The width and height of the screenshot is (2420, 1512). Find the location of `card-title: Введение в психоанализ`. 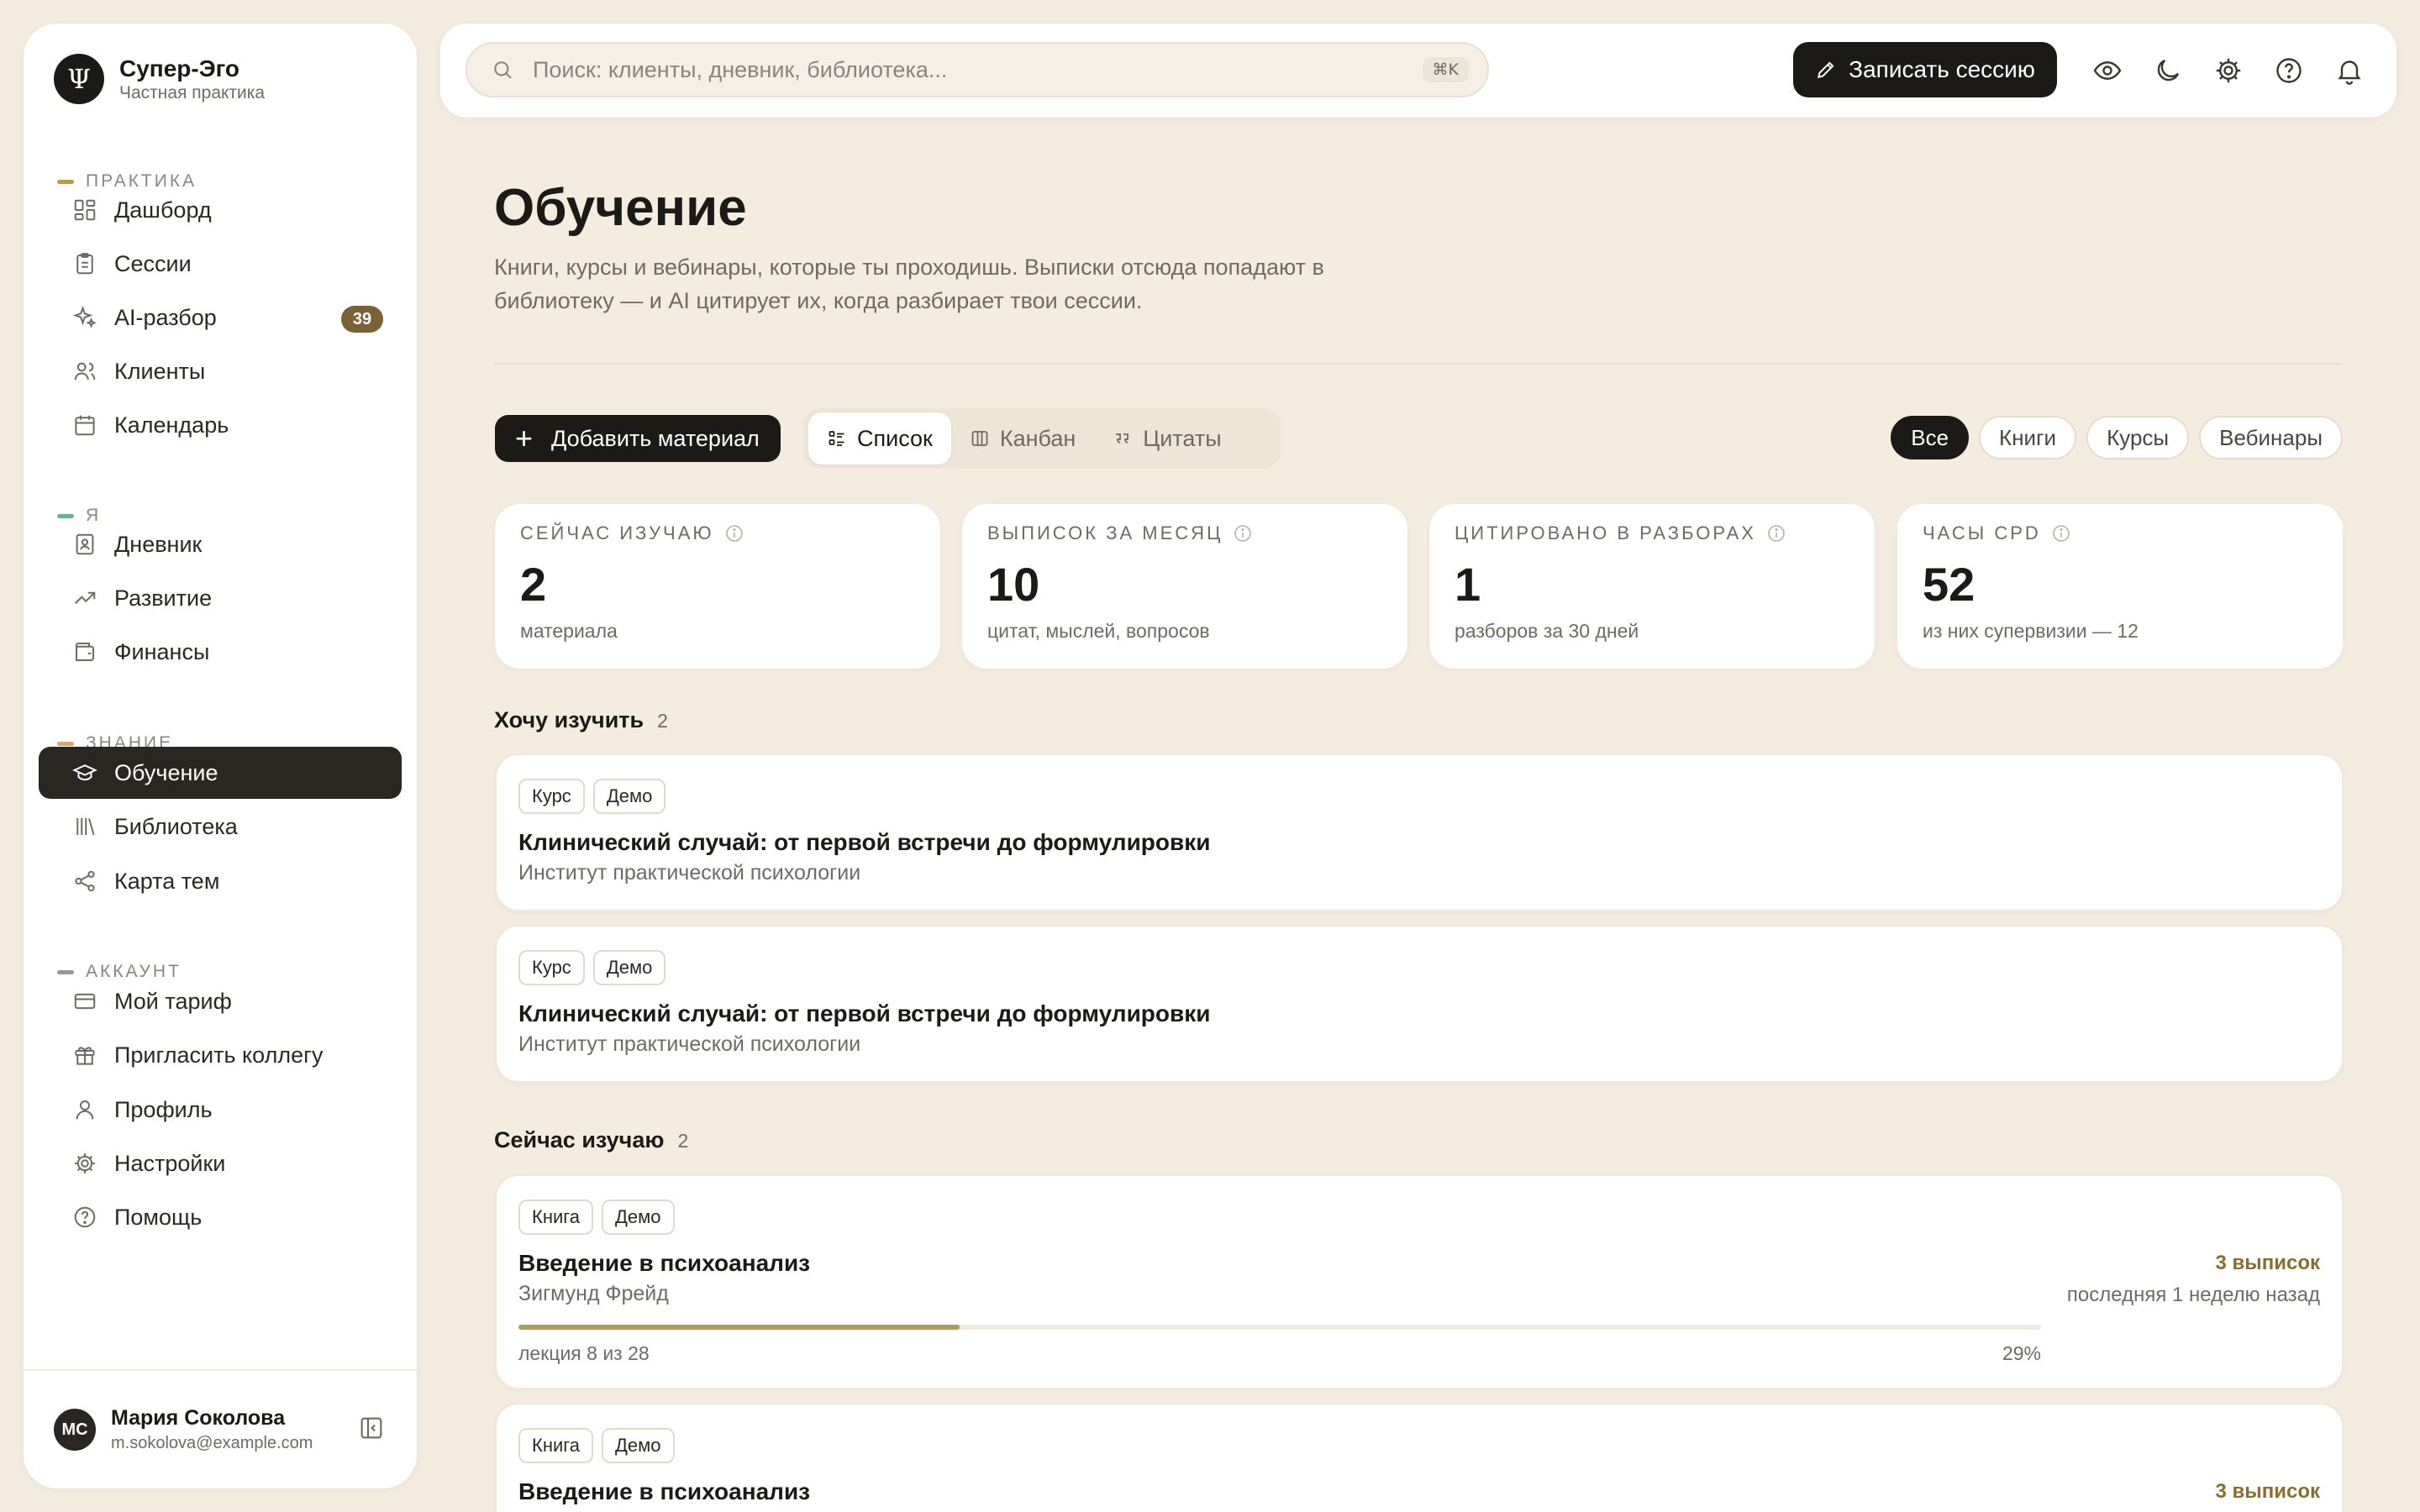

card-title: Введение в психоанализ is located at coordinates (664, 1491).